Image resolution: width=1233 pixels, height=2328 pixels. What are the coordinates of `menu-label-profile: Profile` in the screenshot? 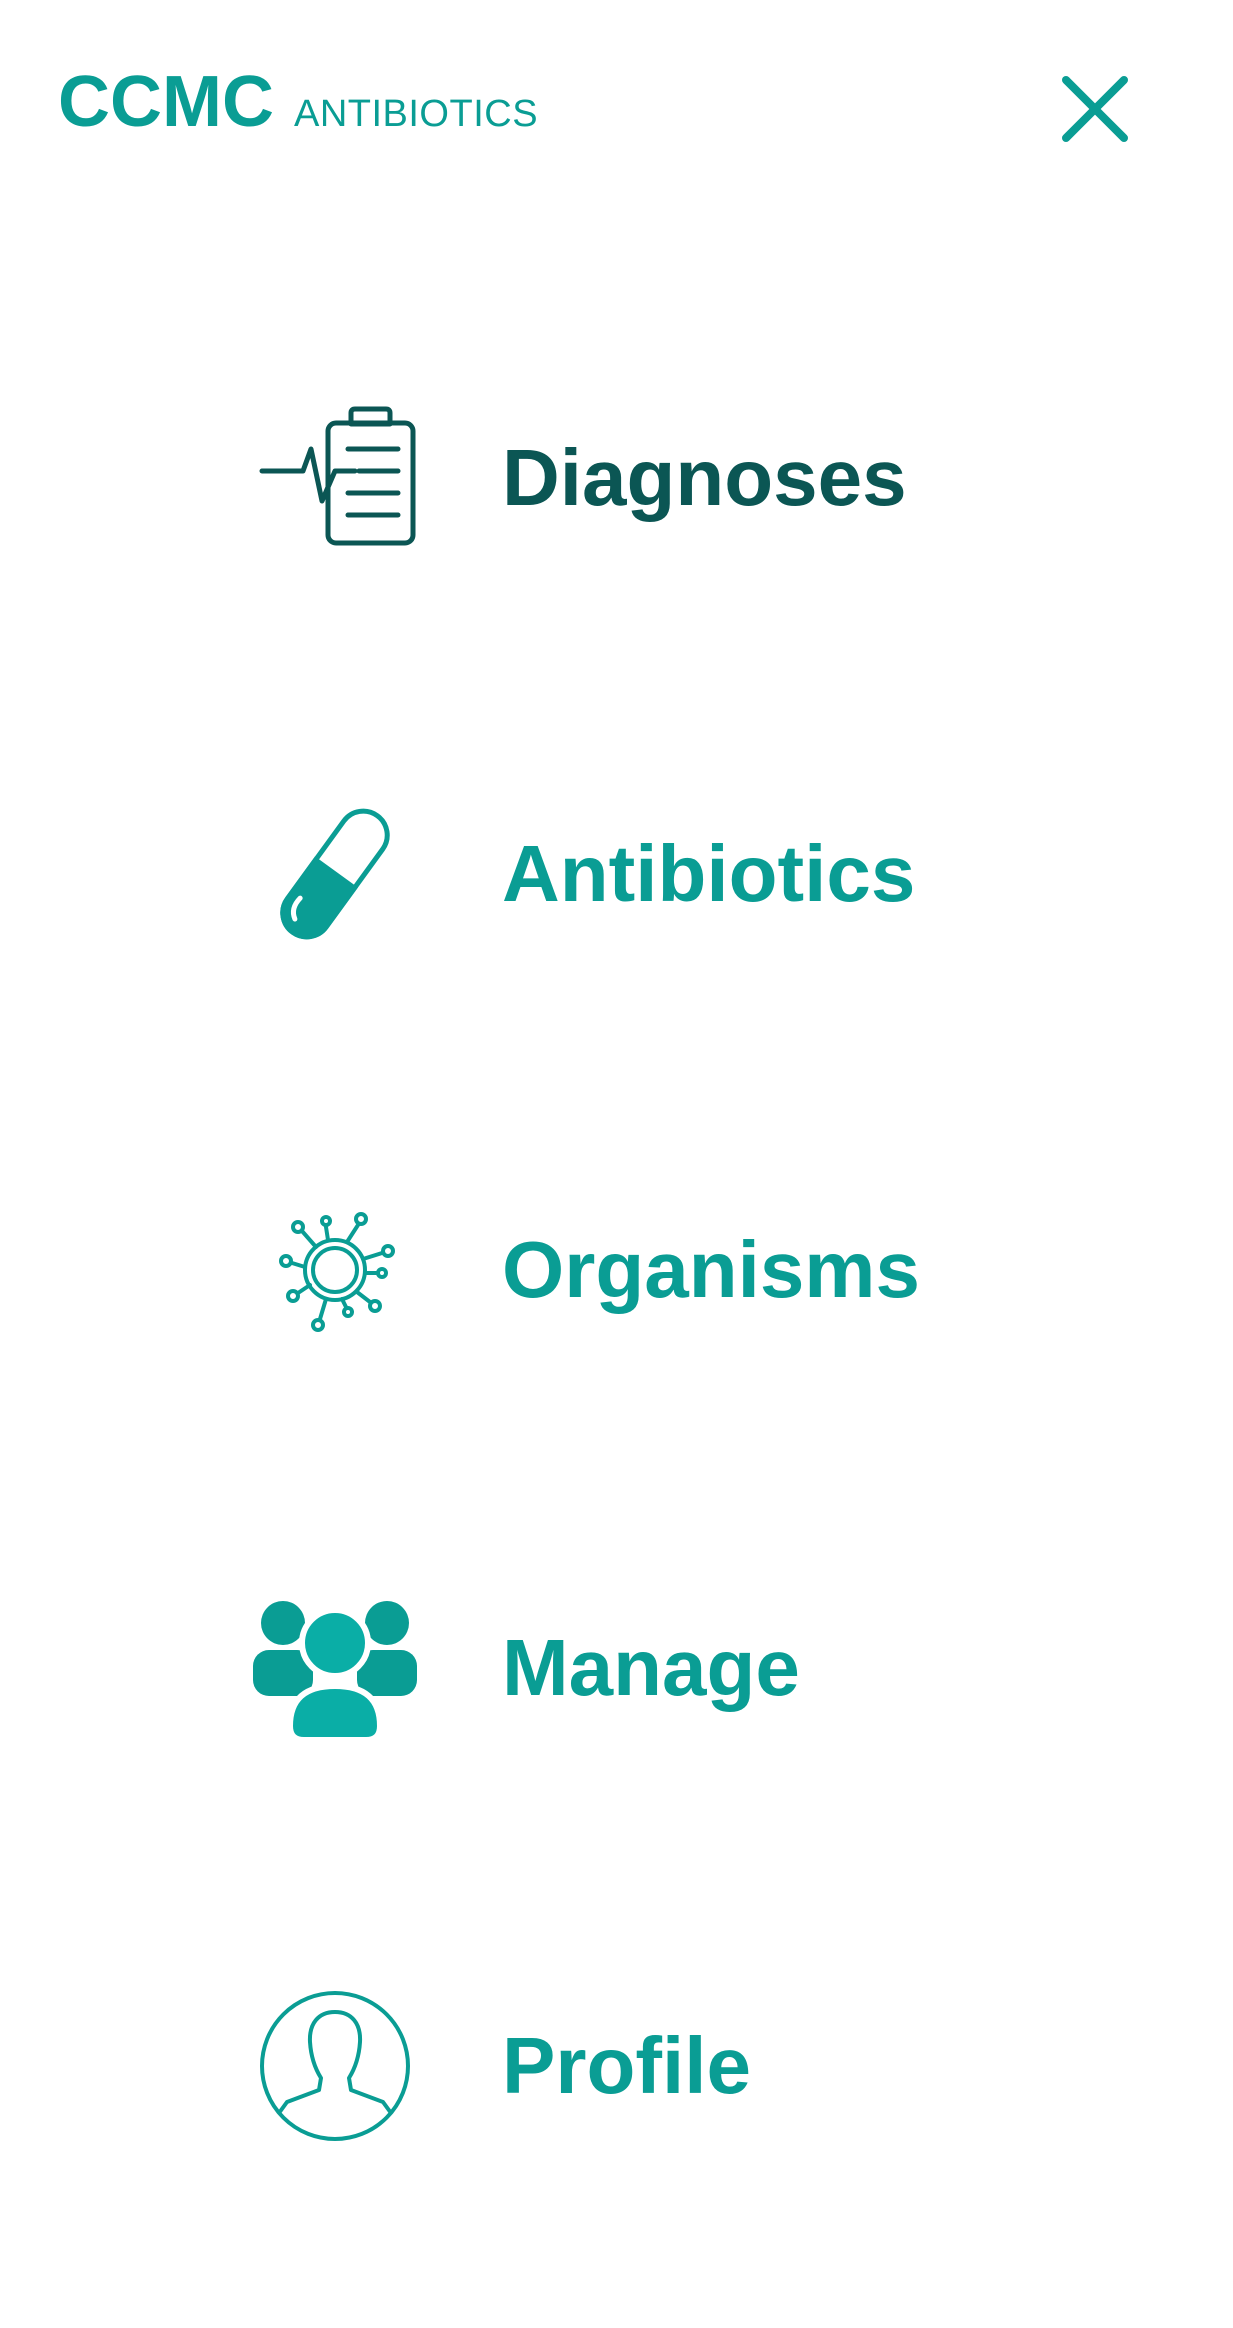 It's located at (626, 2065).